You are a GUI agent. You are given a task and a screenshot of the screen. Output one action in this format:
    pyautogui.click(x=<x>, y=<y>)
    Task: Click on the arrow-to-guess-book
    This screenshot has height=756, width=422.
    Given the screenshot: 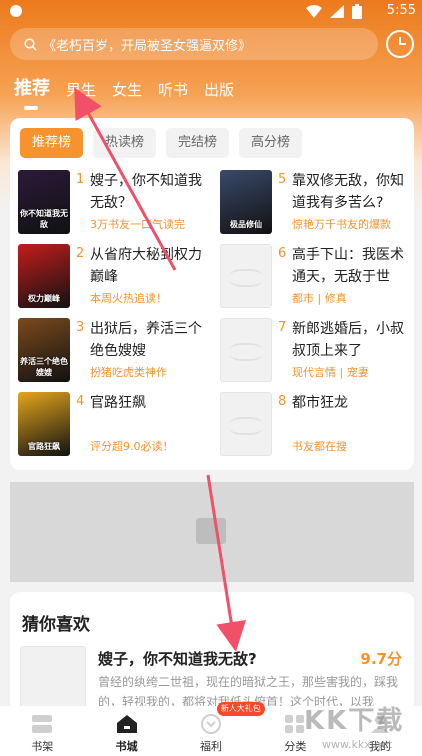 What is the action you would take?
    pyautogui.click(x=226, y=563)
    